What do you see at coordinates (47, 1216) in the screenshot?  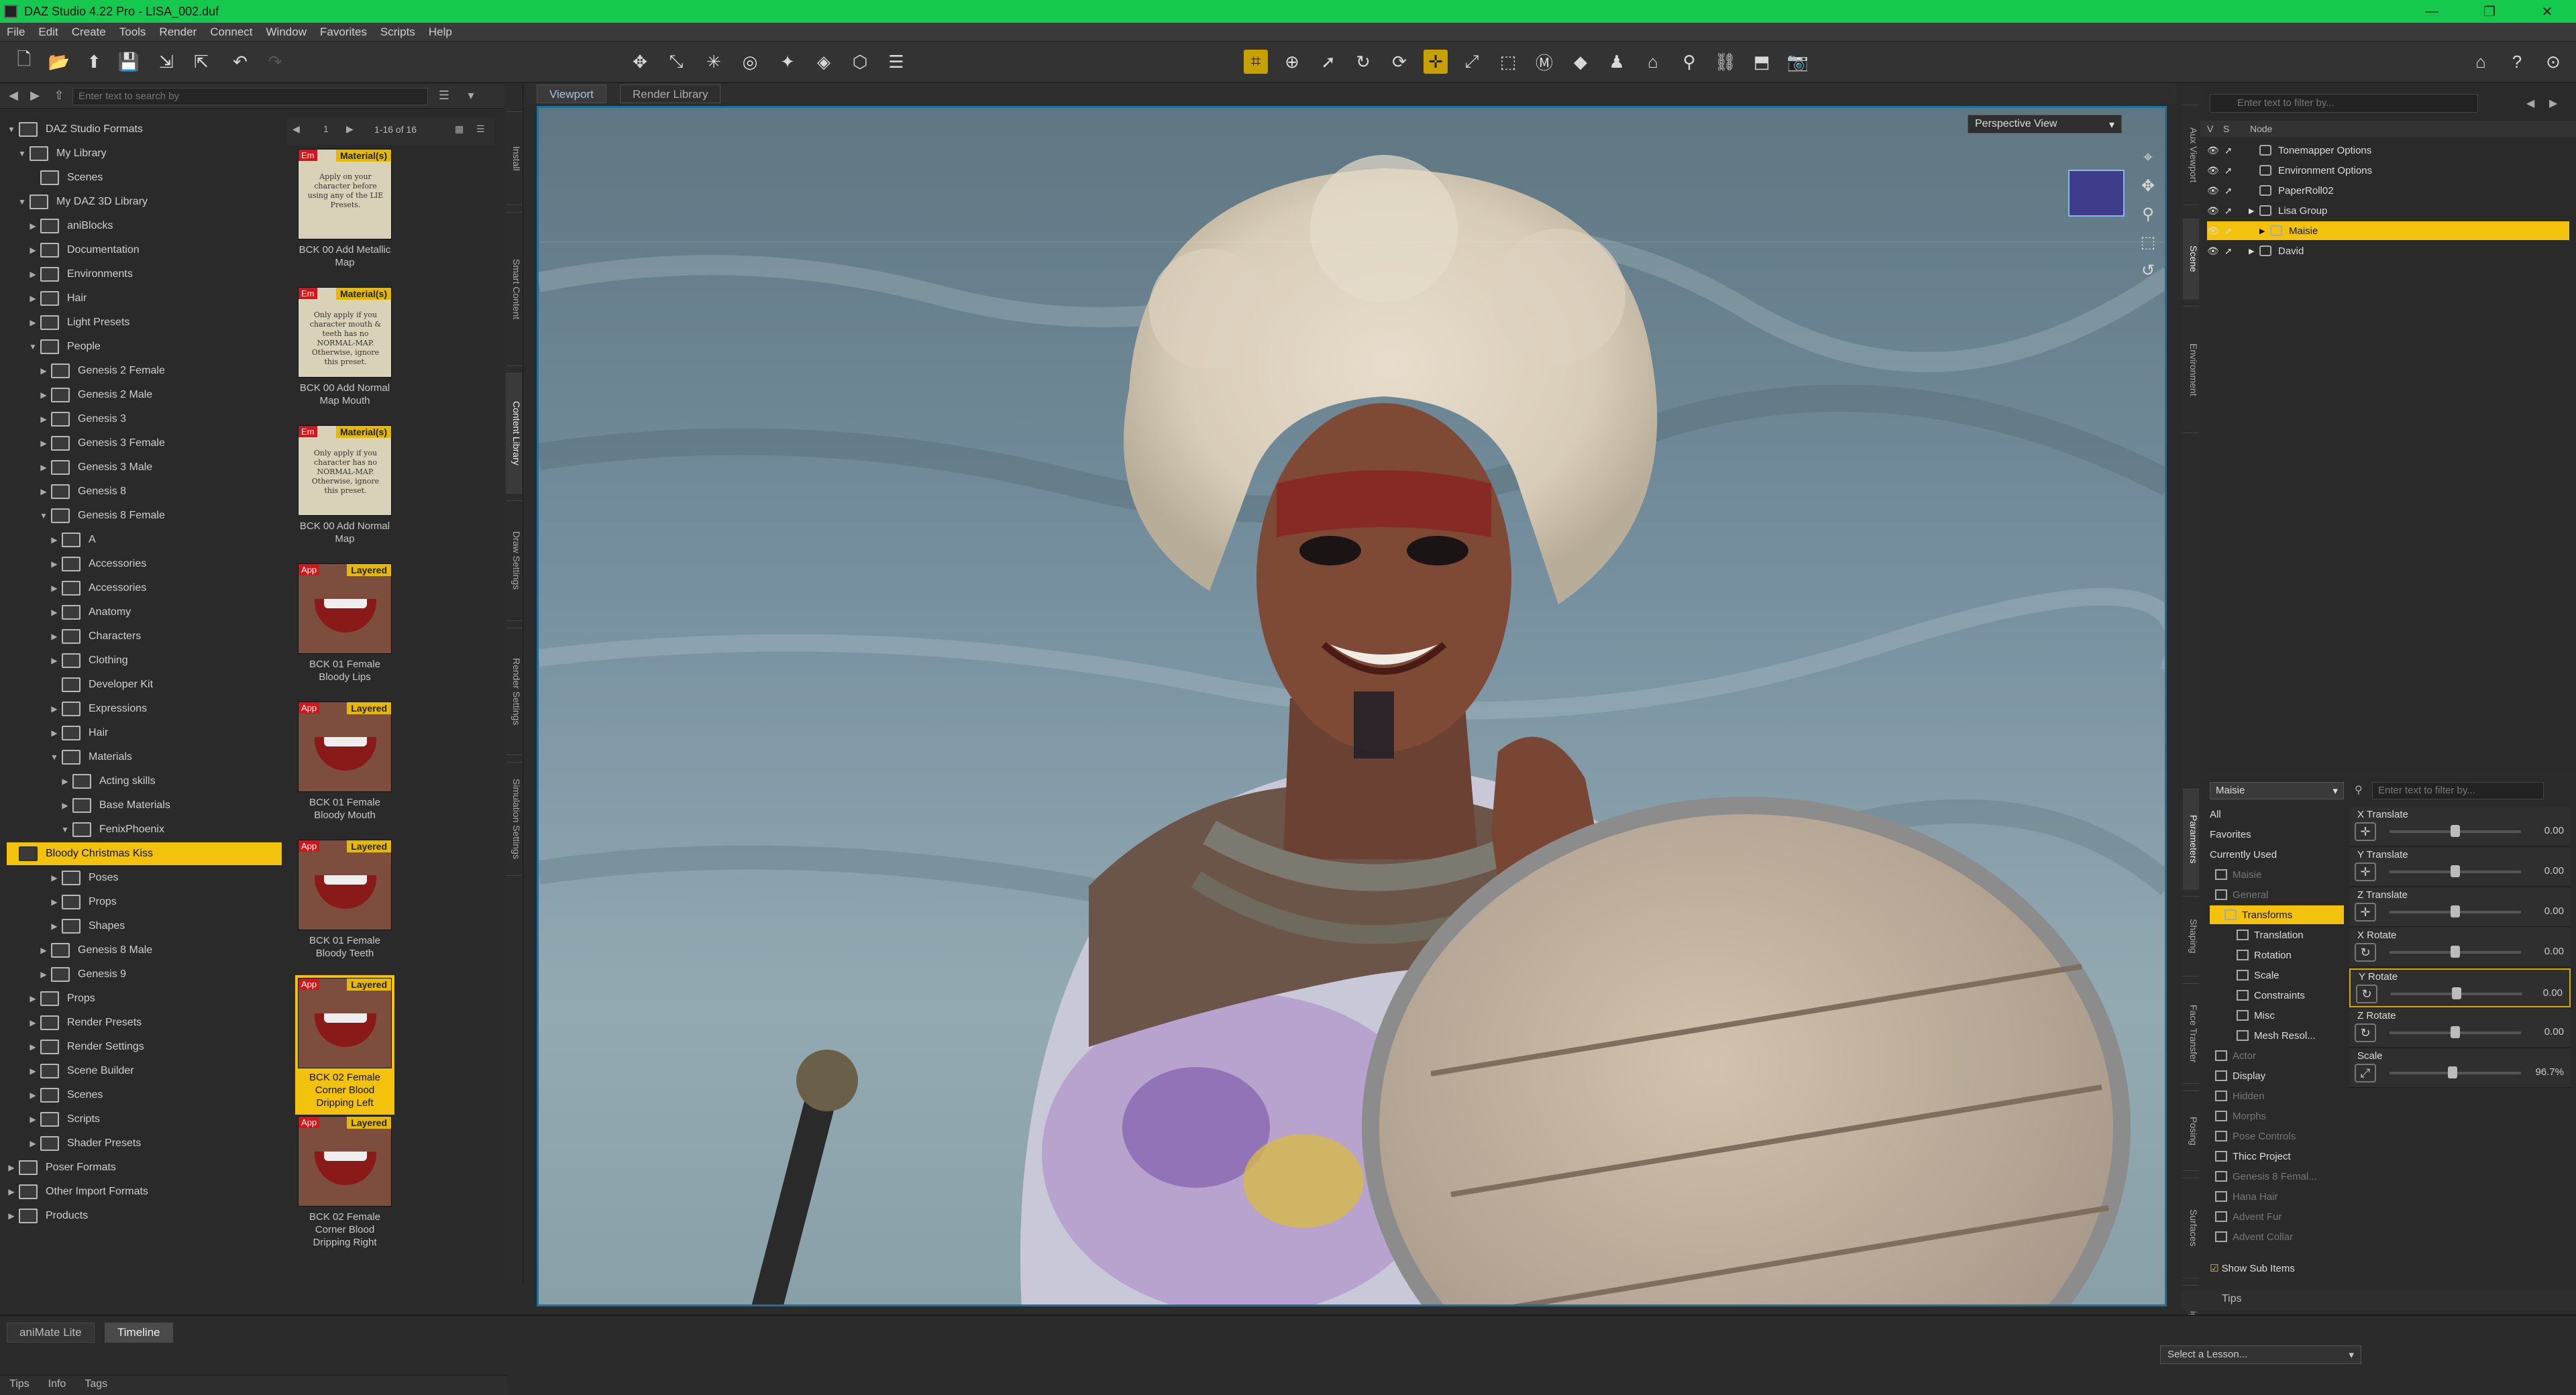 I see `tree-item: ▶ Products` at bounding box center [47, 1216].